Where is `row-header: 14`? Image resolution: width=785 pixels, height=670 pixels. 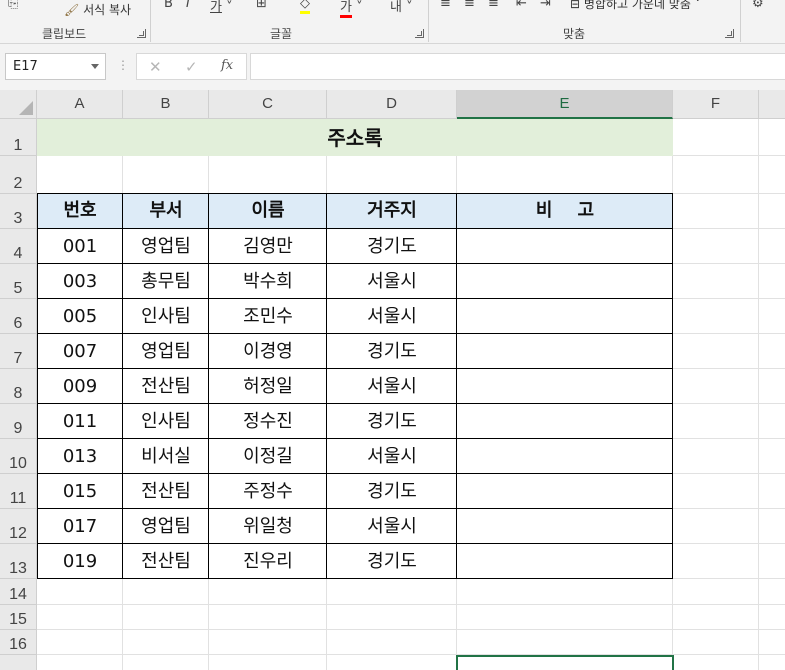
row-header: 14 is located at coordinates (18, 592).